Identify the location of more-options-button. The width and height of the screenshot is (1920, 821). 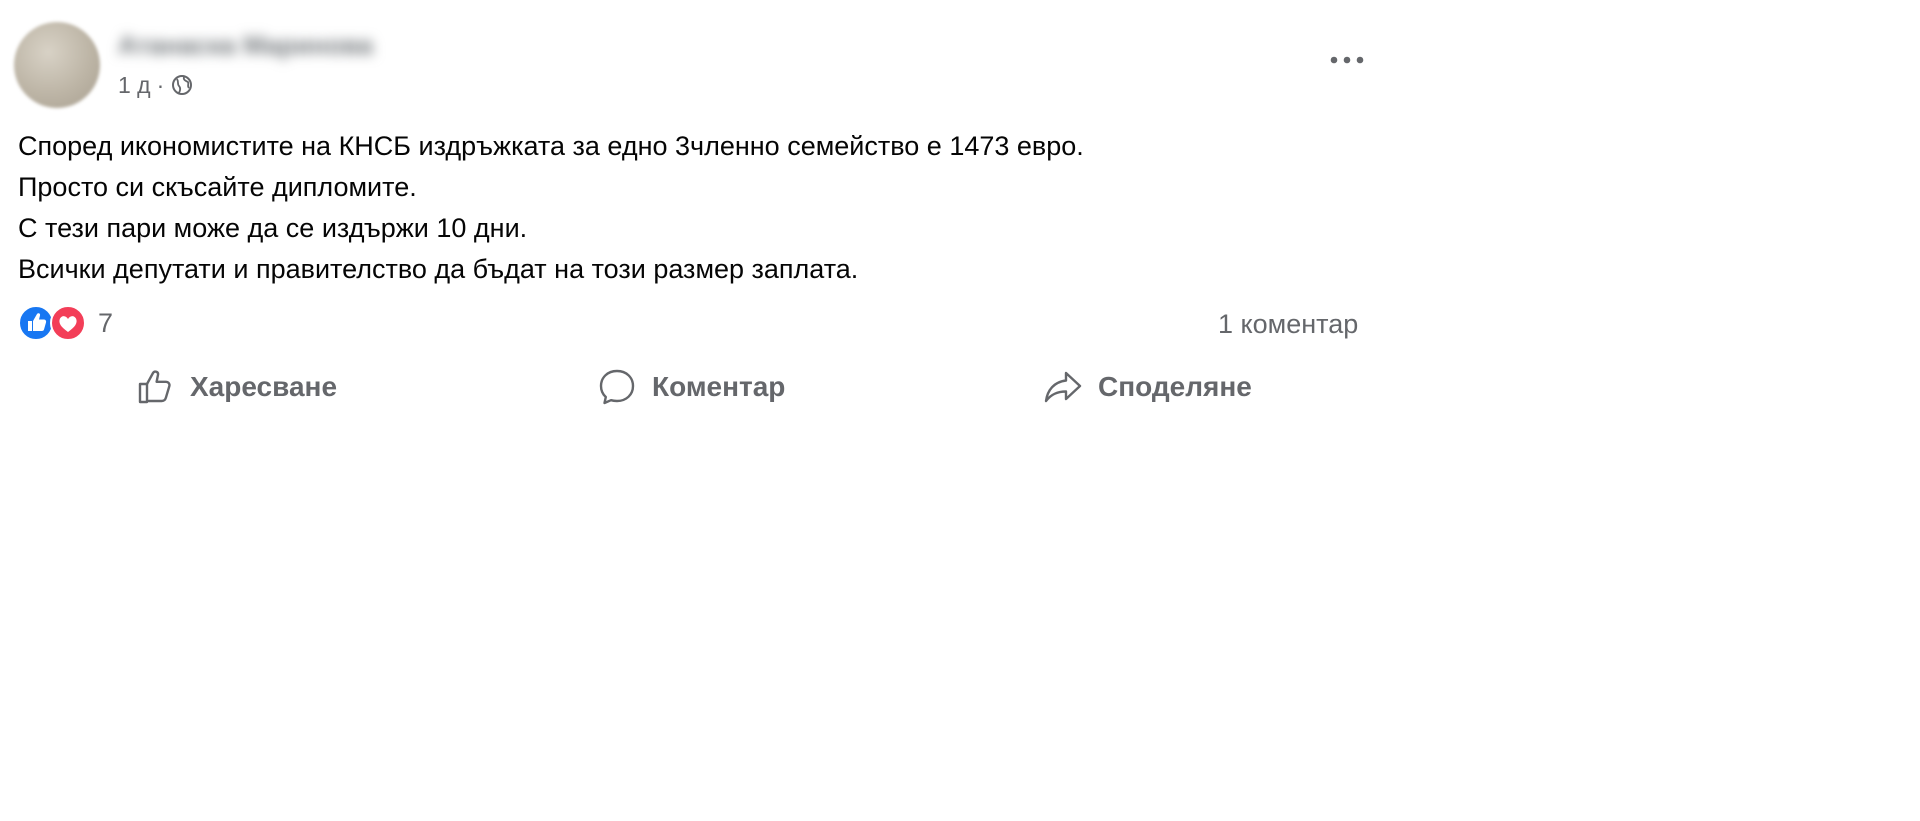
(1347, 60).